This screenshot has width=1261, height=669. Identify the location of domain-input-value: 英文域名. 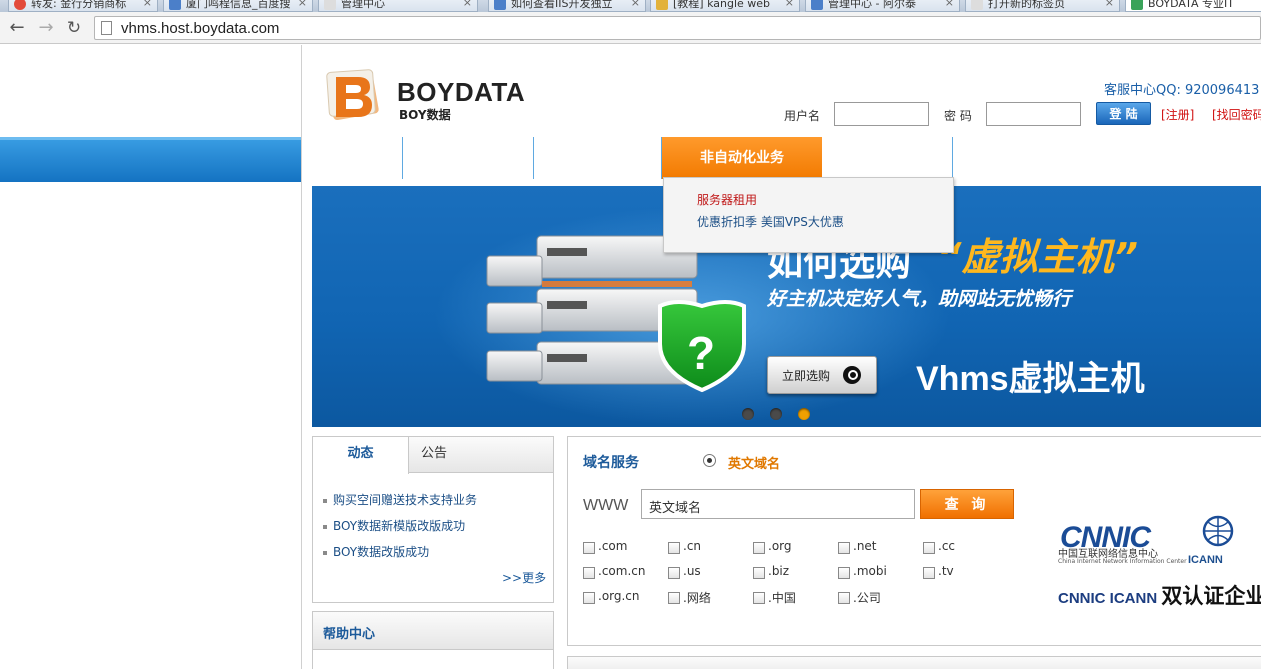
(675, 508).